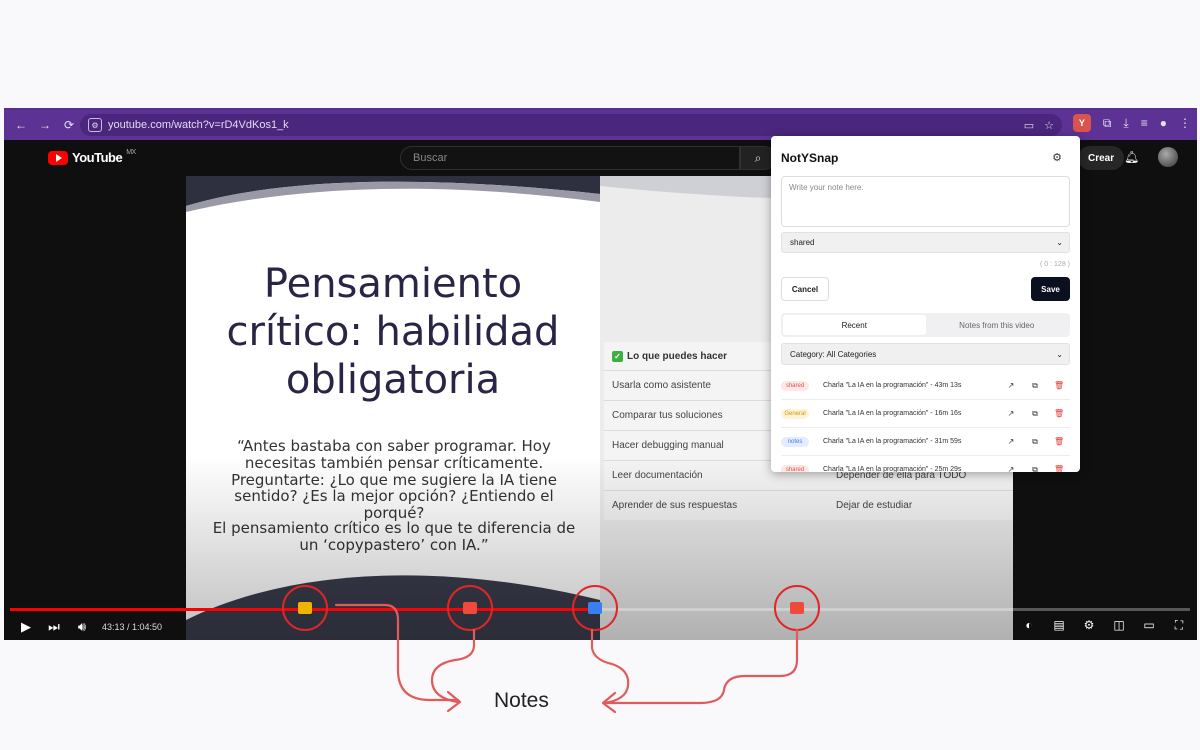 The height and width of the screenshot is (750, 1200). I want to click on forward-icon: →, so click(45, 125).